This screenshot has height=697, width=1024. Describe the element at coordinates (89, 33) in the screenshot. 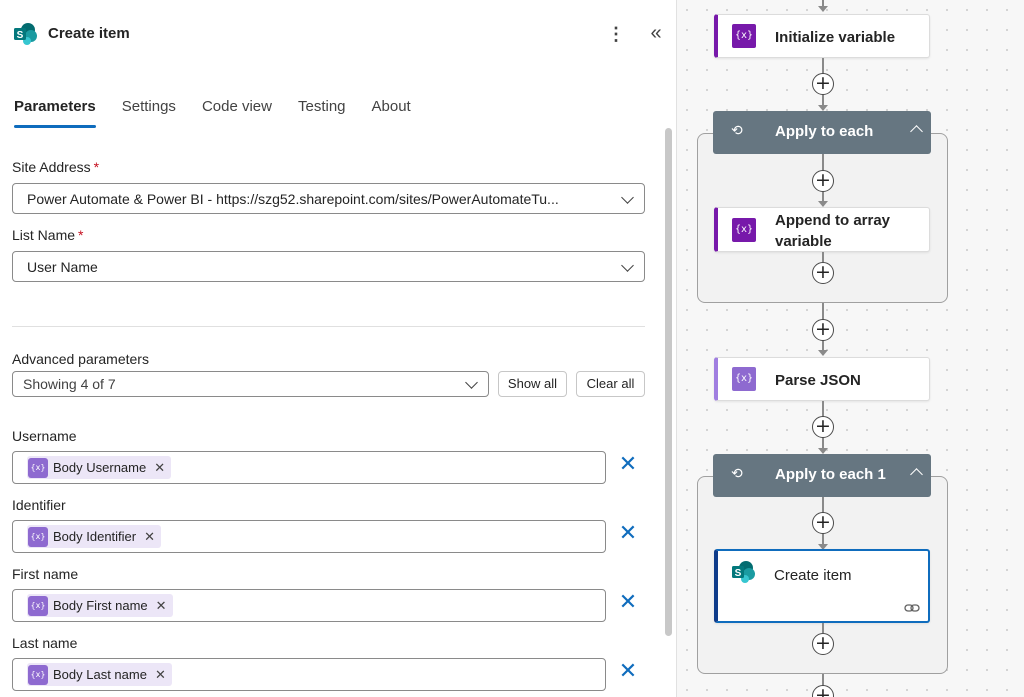

I see `panel-title: Create item` at that location.